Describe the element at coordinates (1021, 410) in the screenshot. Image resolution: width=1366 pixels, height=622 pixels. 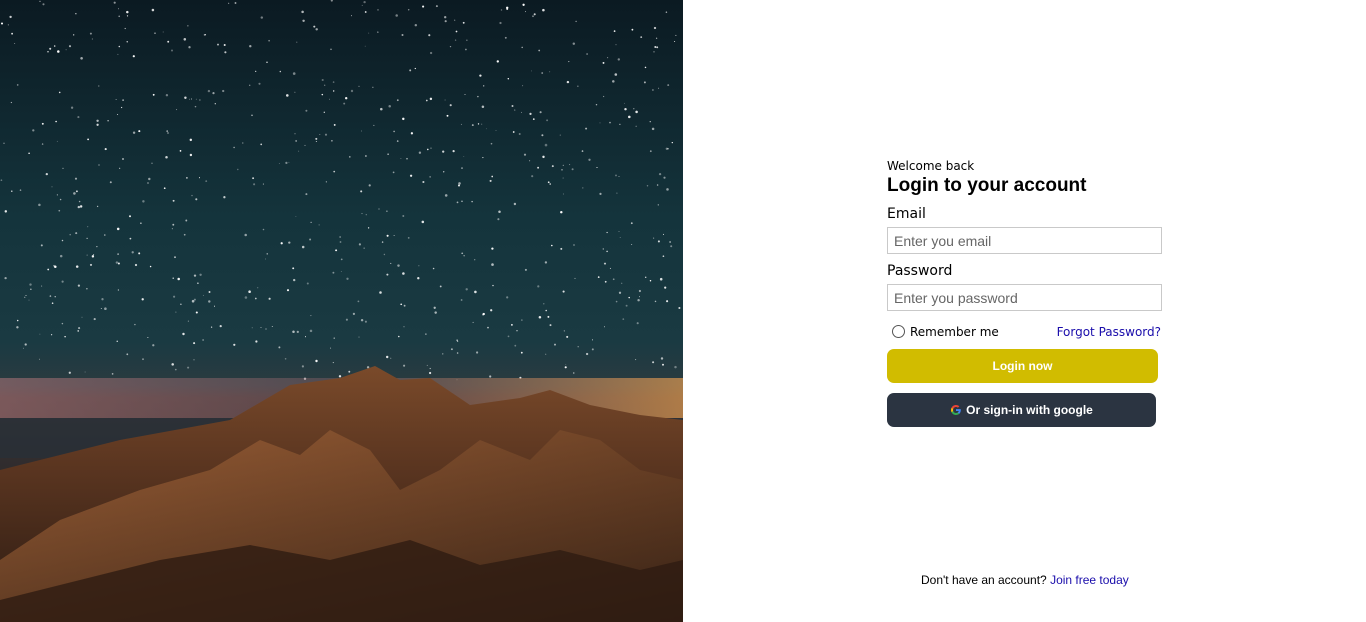
I see `google-signin-button: Or sign-in with google` at that location.